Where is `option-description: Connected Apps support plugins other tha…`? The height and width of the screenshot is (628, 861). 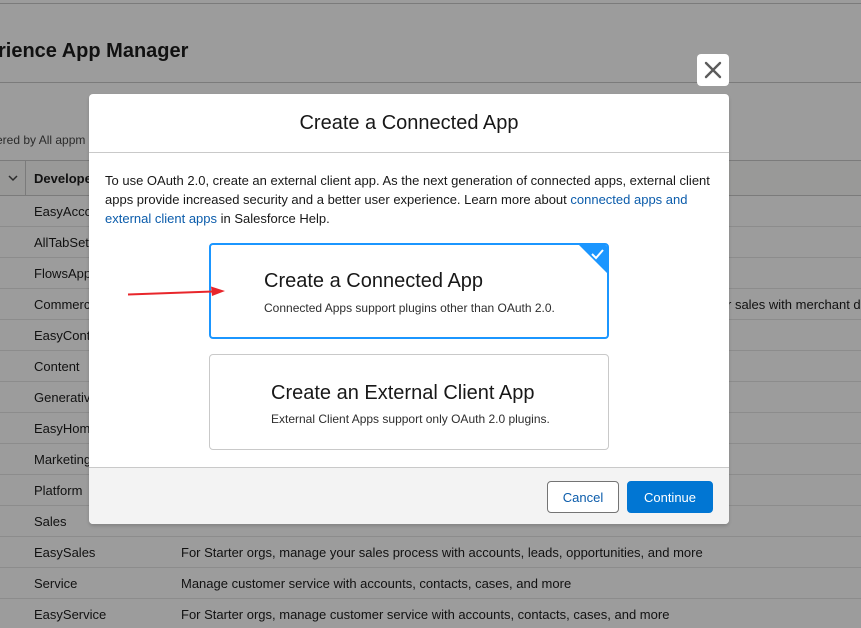 option-description: Connected Apps support plugins other tha… is located at coordinates (409, 308).